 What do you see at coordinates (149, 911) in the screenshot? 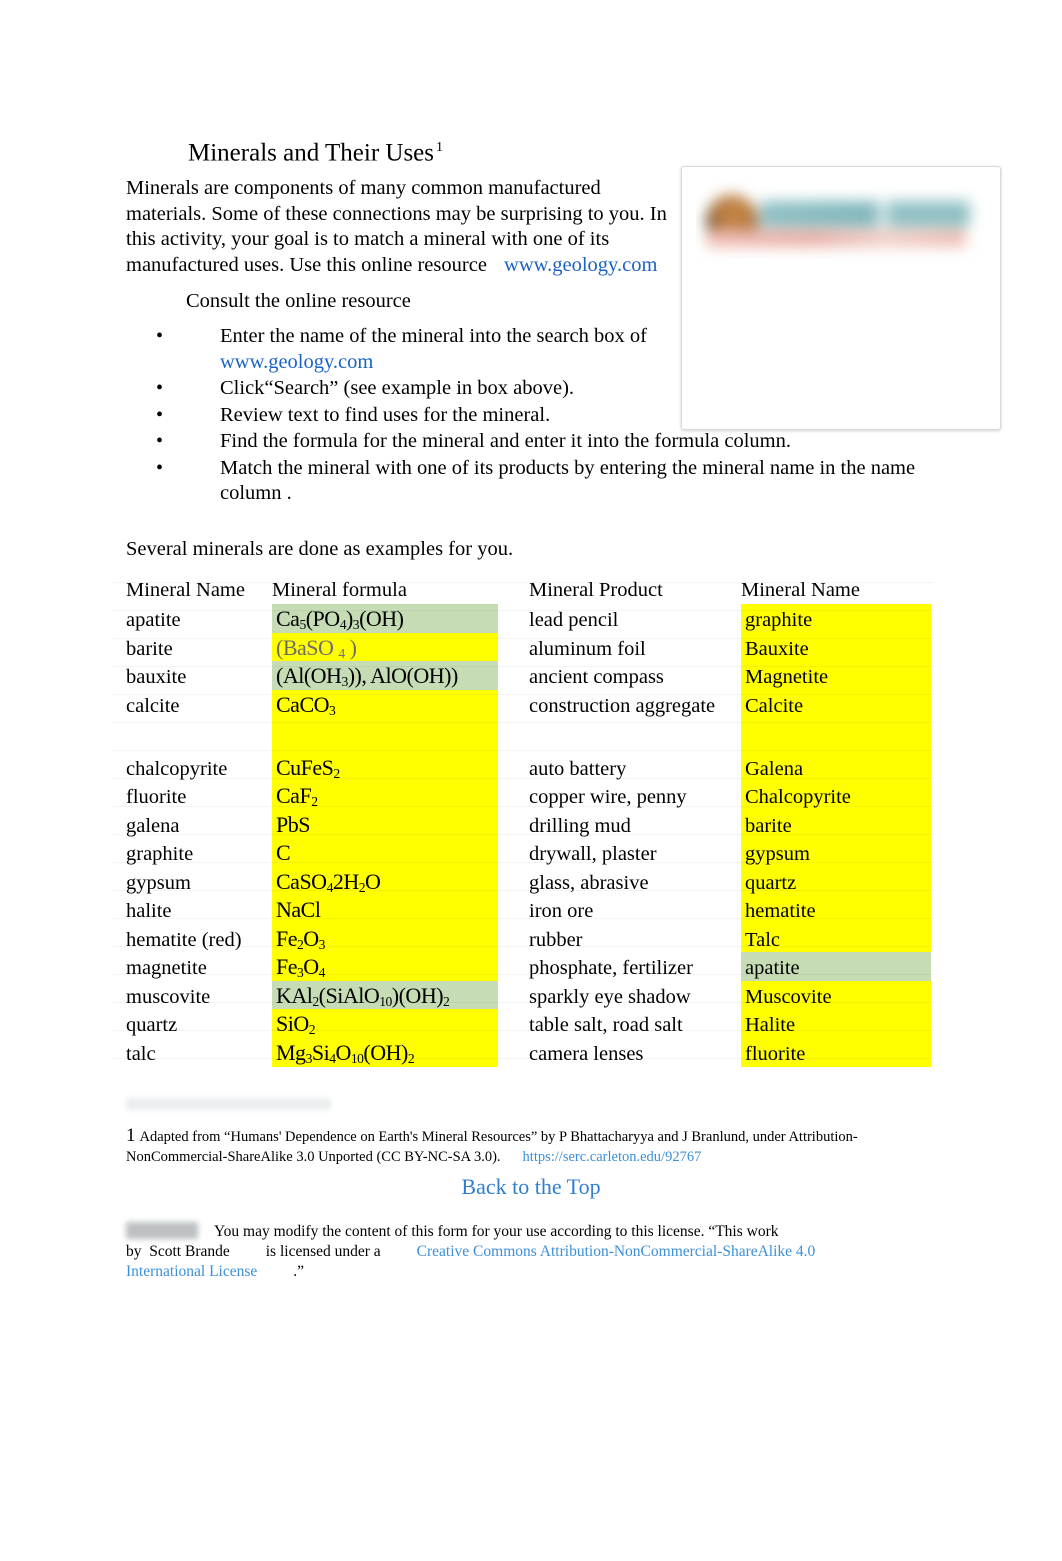
I see `table-cell-mineral-name: halite` at bounding box center [149, 911].